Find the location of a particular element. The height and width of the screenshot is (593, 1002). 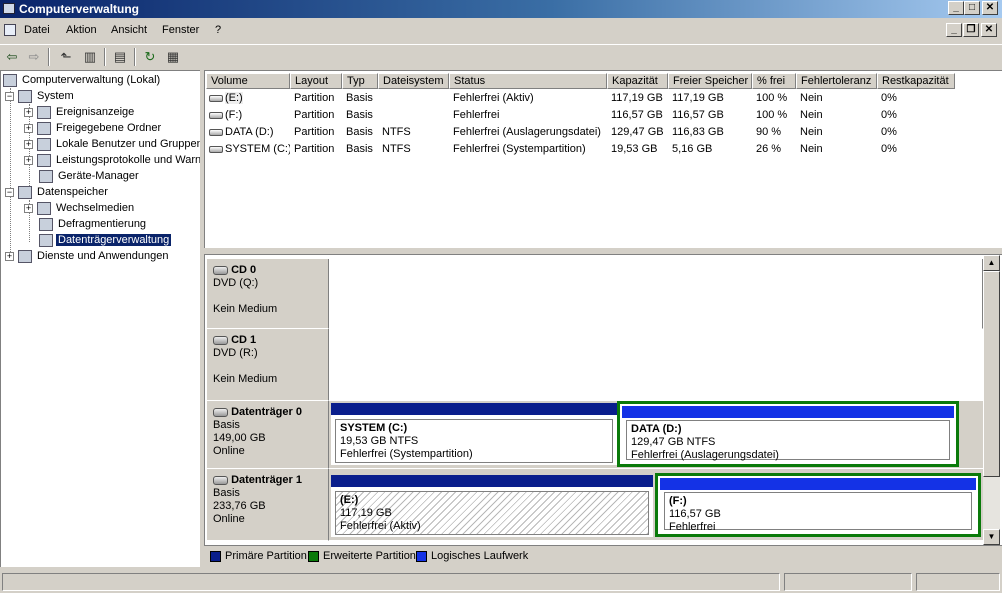

tree-item-root: Computerverwaltung (Lokal) is located at coordinates (82, 80).